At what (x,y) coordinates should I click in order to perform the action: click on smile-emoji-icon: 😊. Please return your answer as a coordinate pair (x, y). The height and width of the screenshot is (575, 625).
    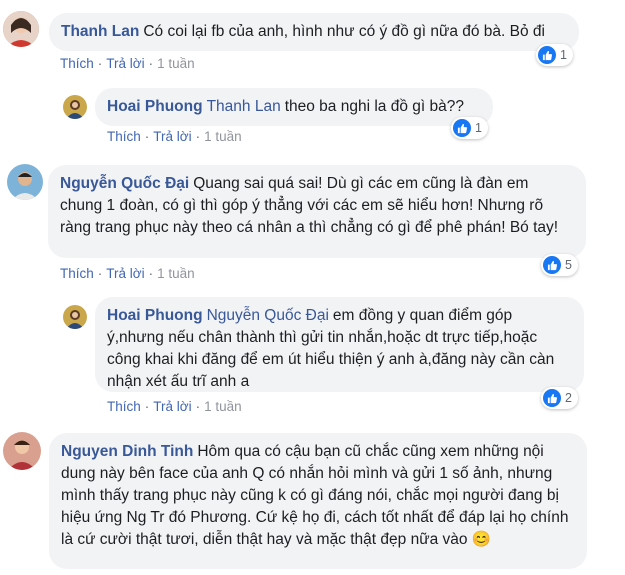
    Looking at the image, I should click on (481, 539).